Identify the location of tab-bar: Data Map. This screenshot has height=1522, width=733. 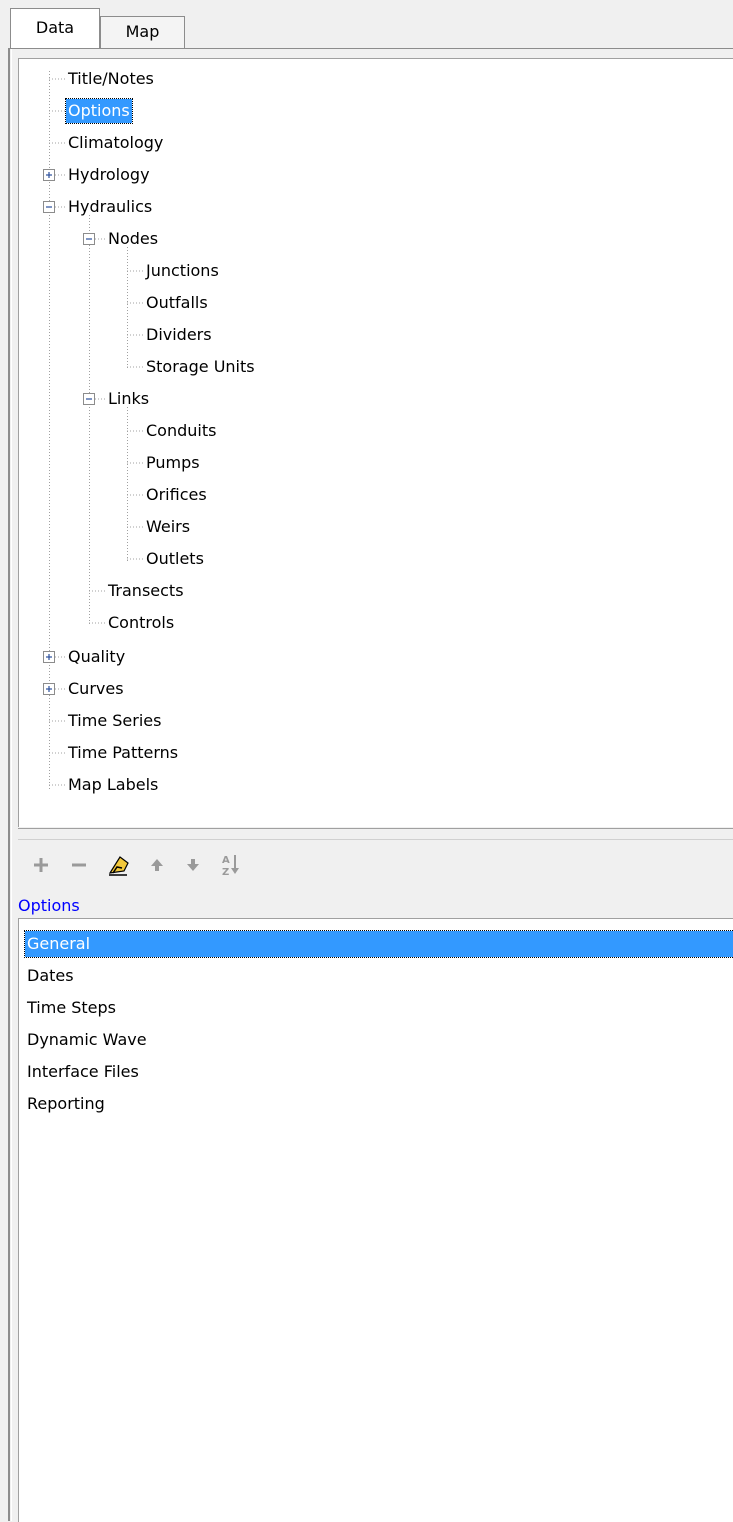
(371, 28).